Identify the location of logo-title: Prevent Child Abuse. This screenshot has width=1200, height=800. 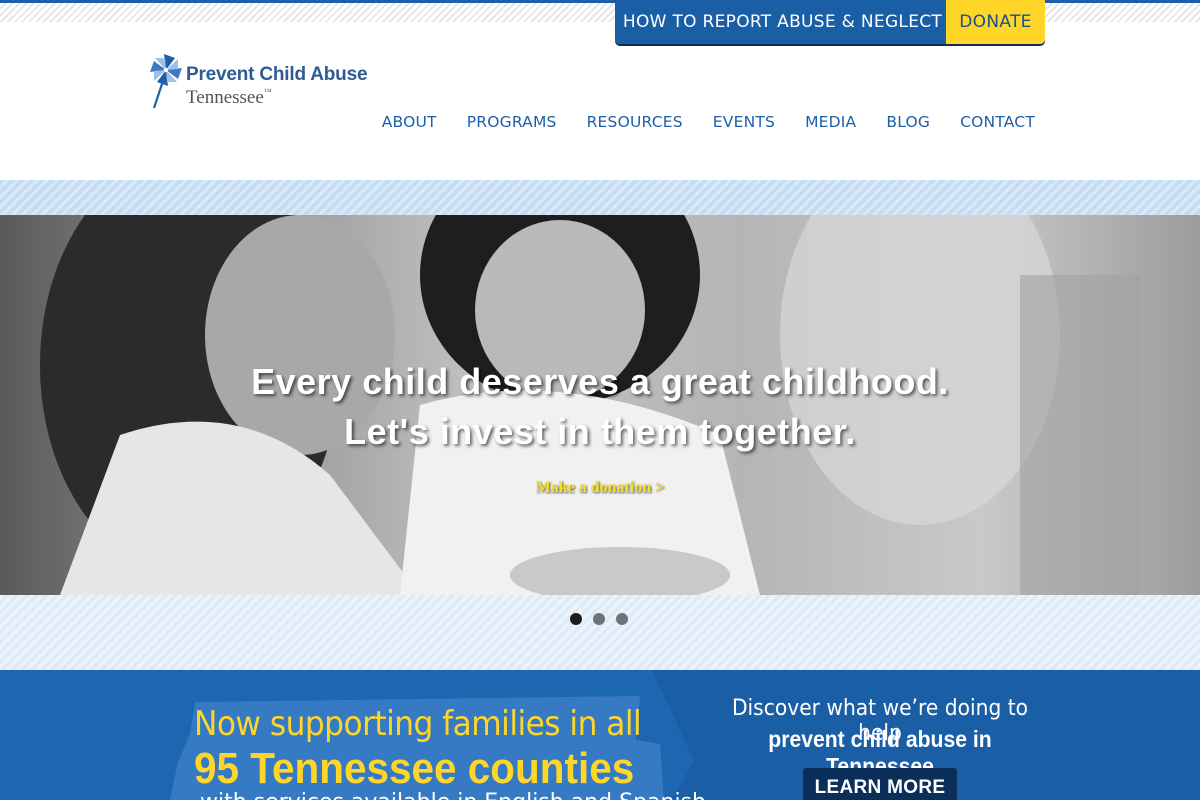
(277, 74).